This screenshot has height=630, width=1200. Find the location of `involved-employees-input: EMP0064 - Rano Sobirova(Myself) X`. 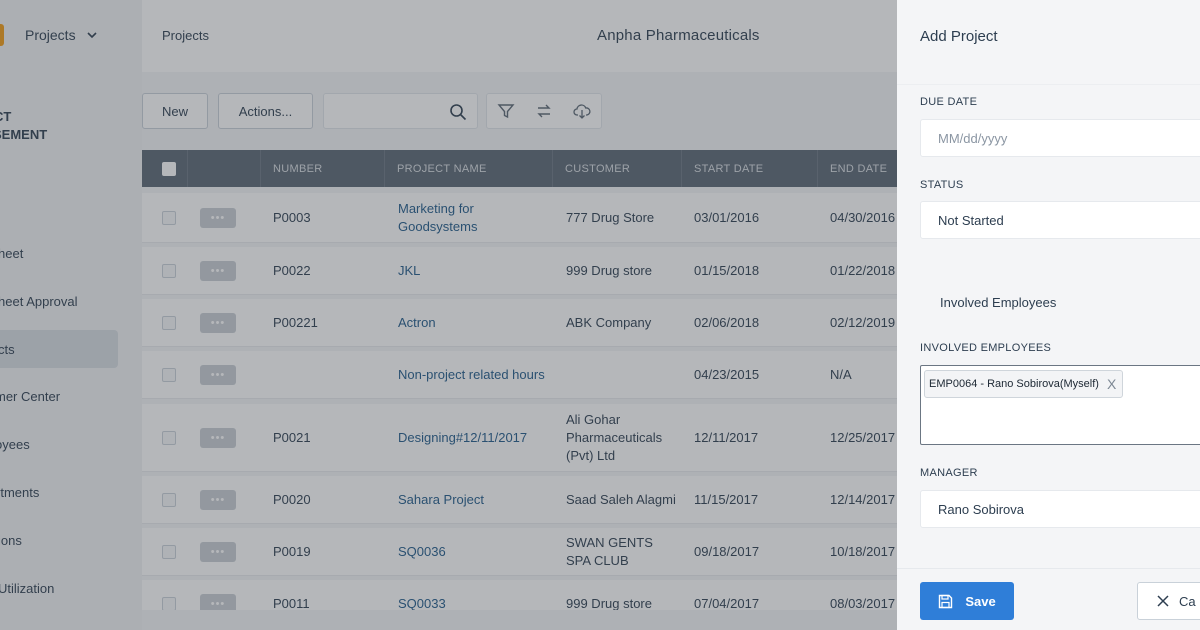

involved-employees-input: EMP0064 - Rano Sobirova(Myself) X is located at coordinates (1060, 405).